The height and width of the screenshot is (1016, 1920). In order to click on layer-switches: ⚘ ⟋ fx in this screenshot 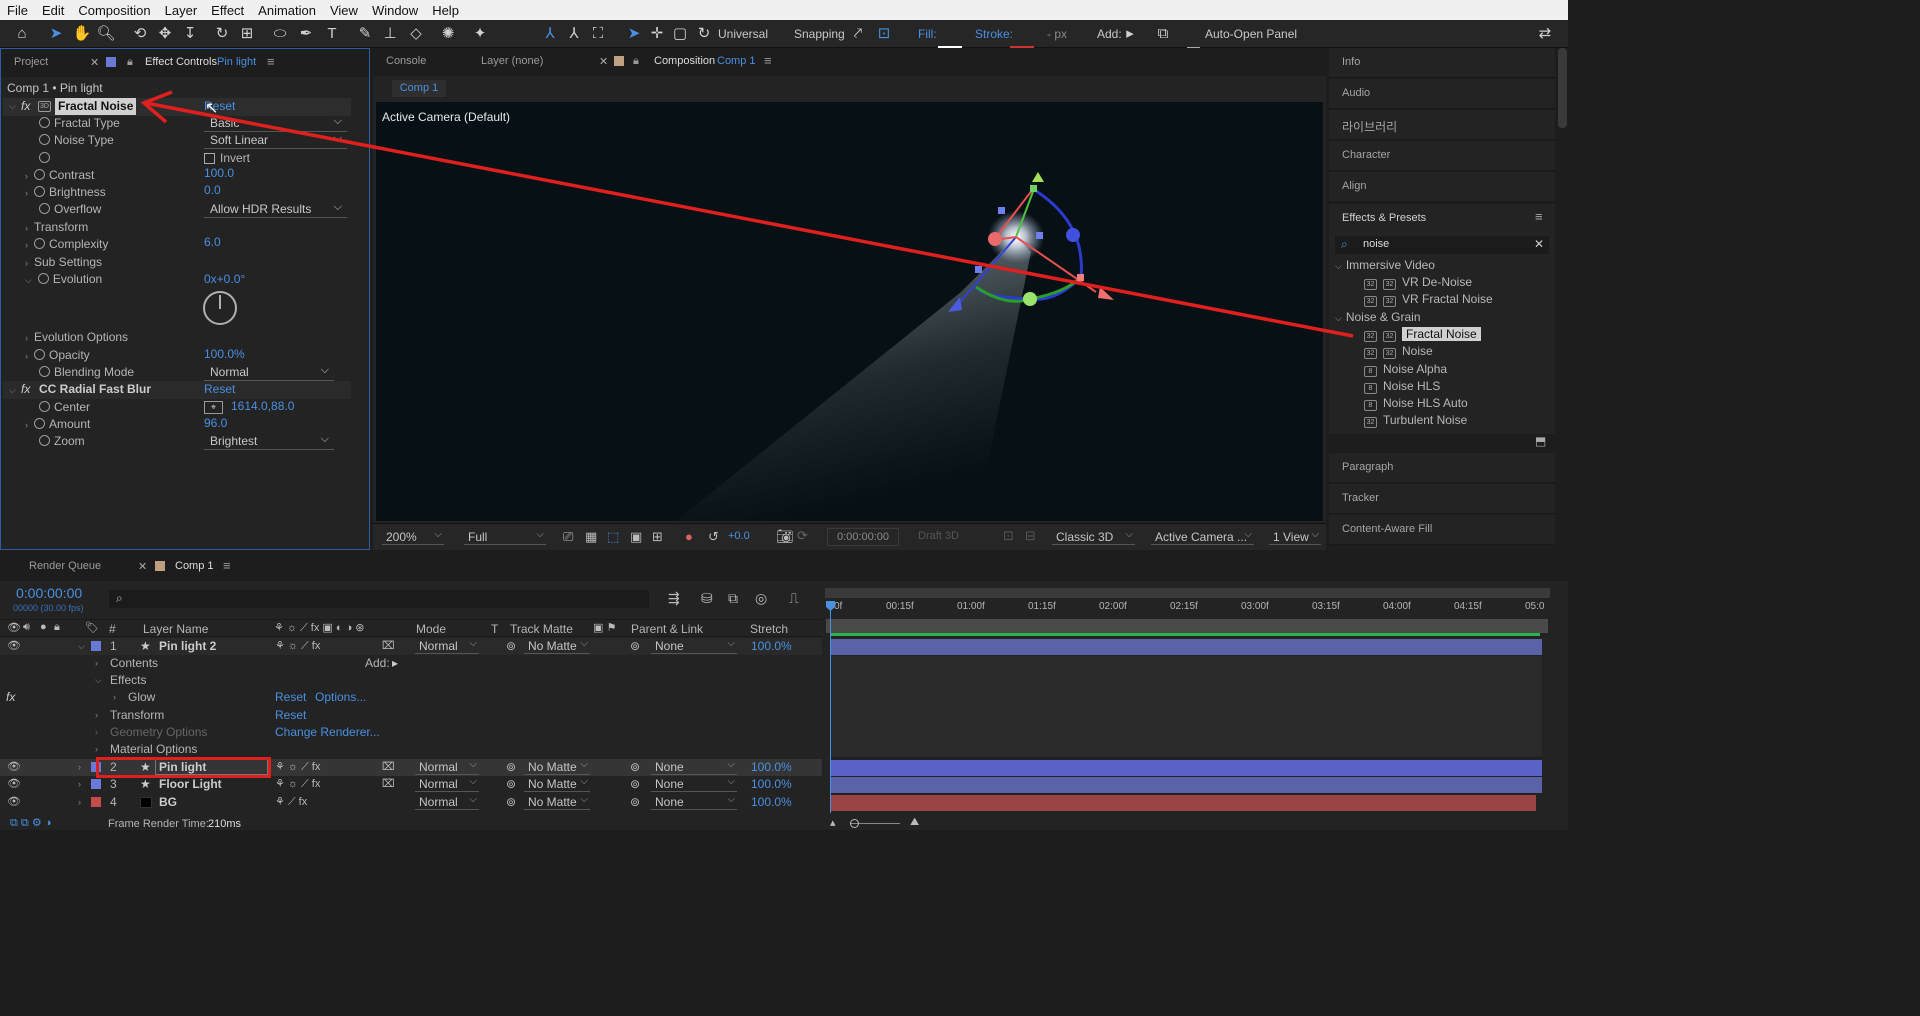, I will do `click(291, 802)`.